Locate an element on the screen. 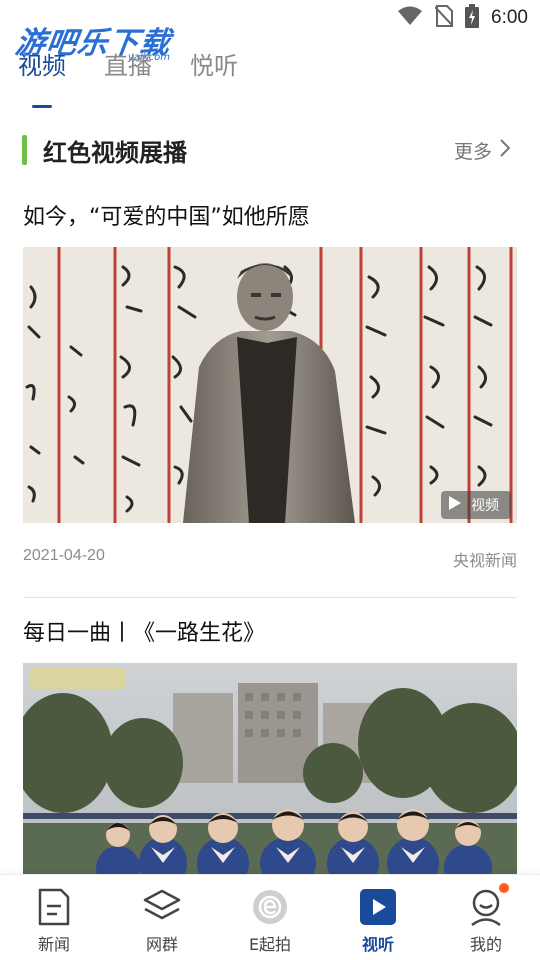 The image size is (540, 960). article-title: 每日一曲丨《一路生花》 is located at coordinates (270, 634).